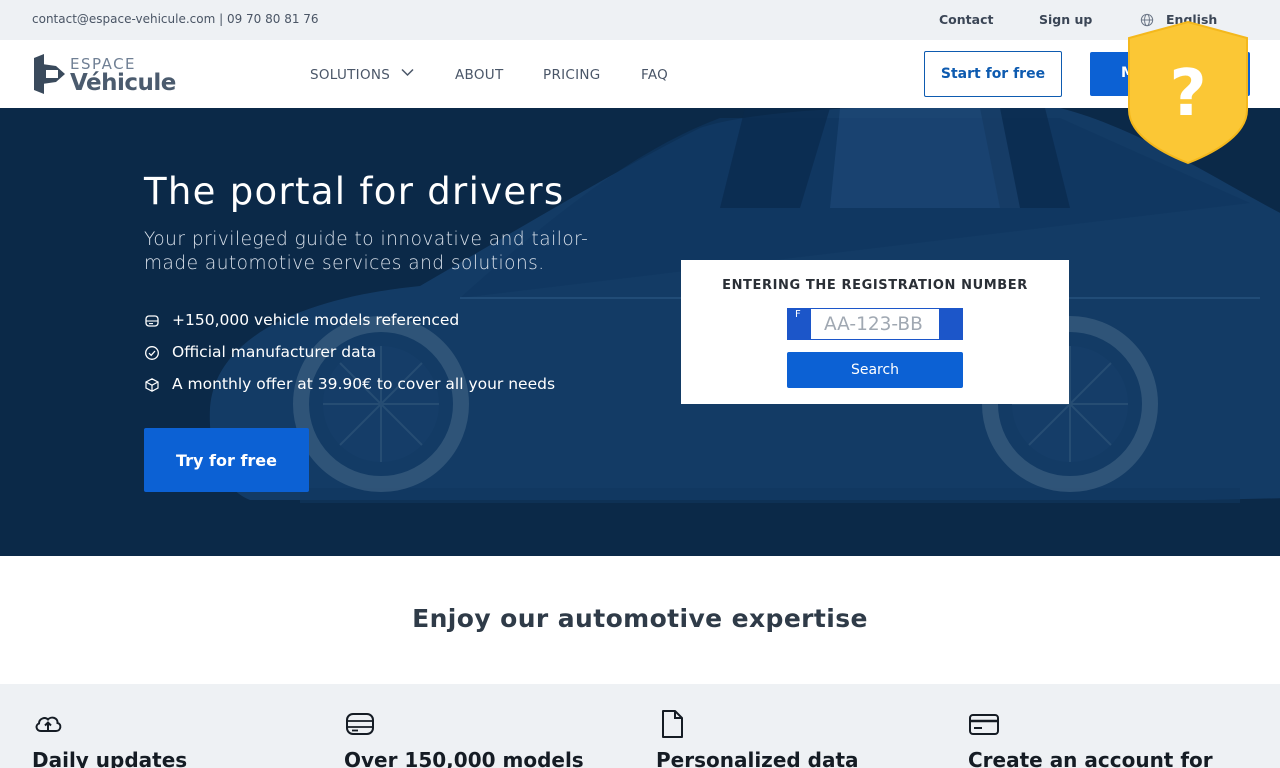  Describe the element at coordinates (49, 74) in the screenshot. I see `logo-car-icon` at that location.